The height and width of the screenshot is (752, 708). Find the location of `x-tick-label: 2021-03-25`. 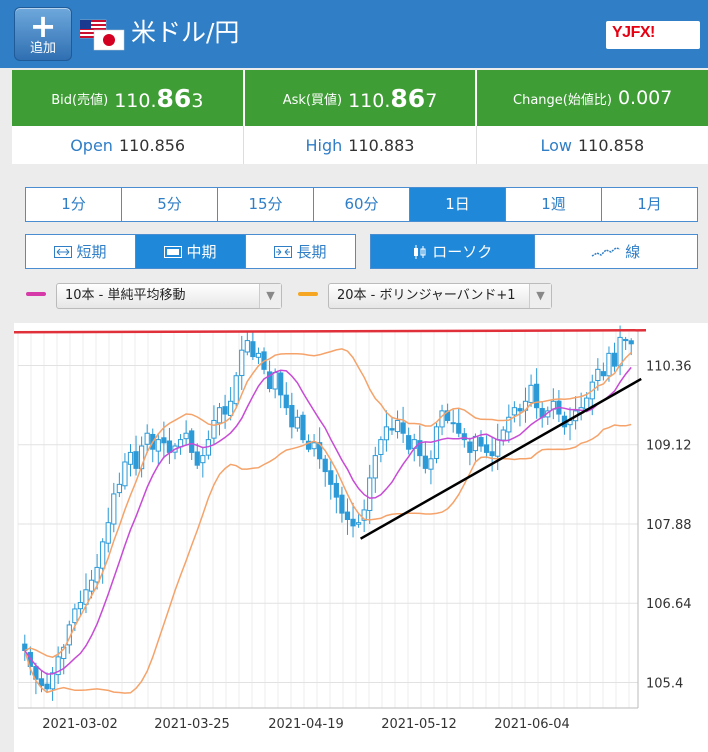

x-tick-label: 2021-03-25 is located at coordinates (192, 724).